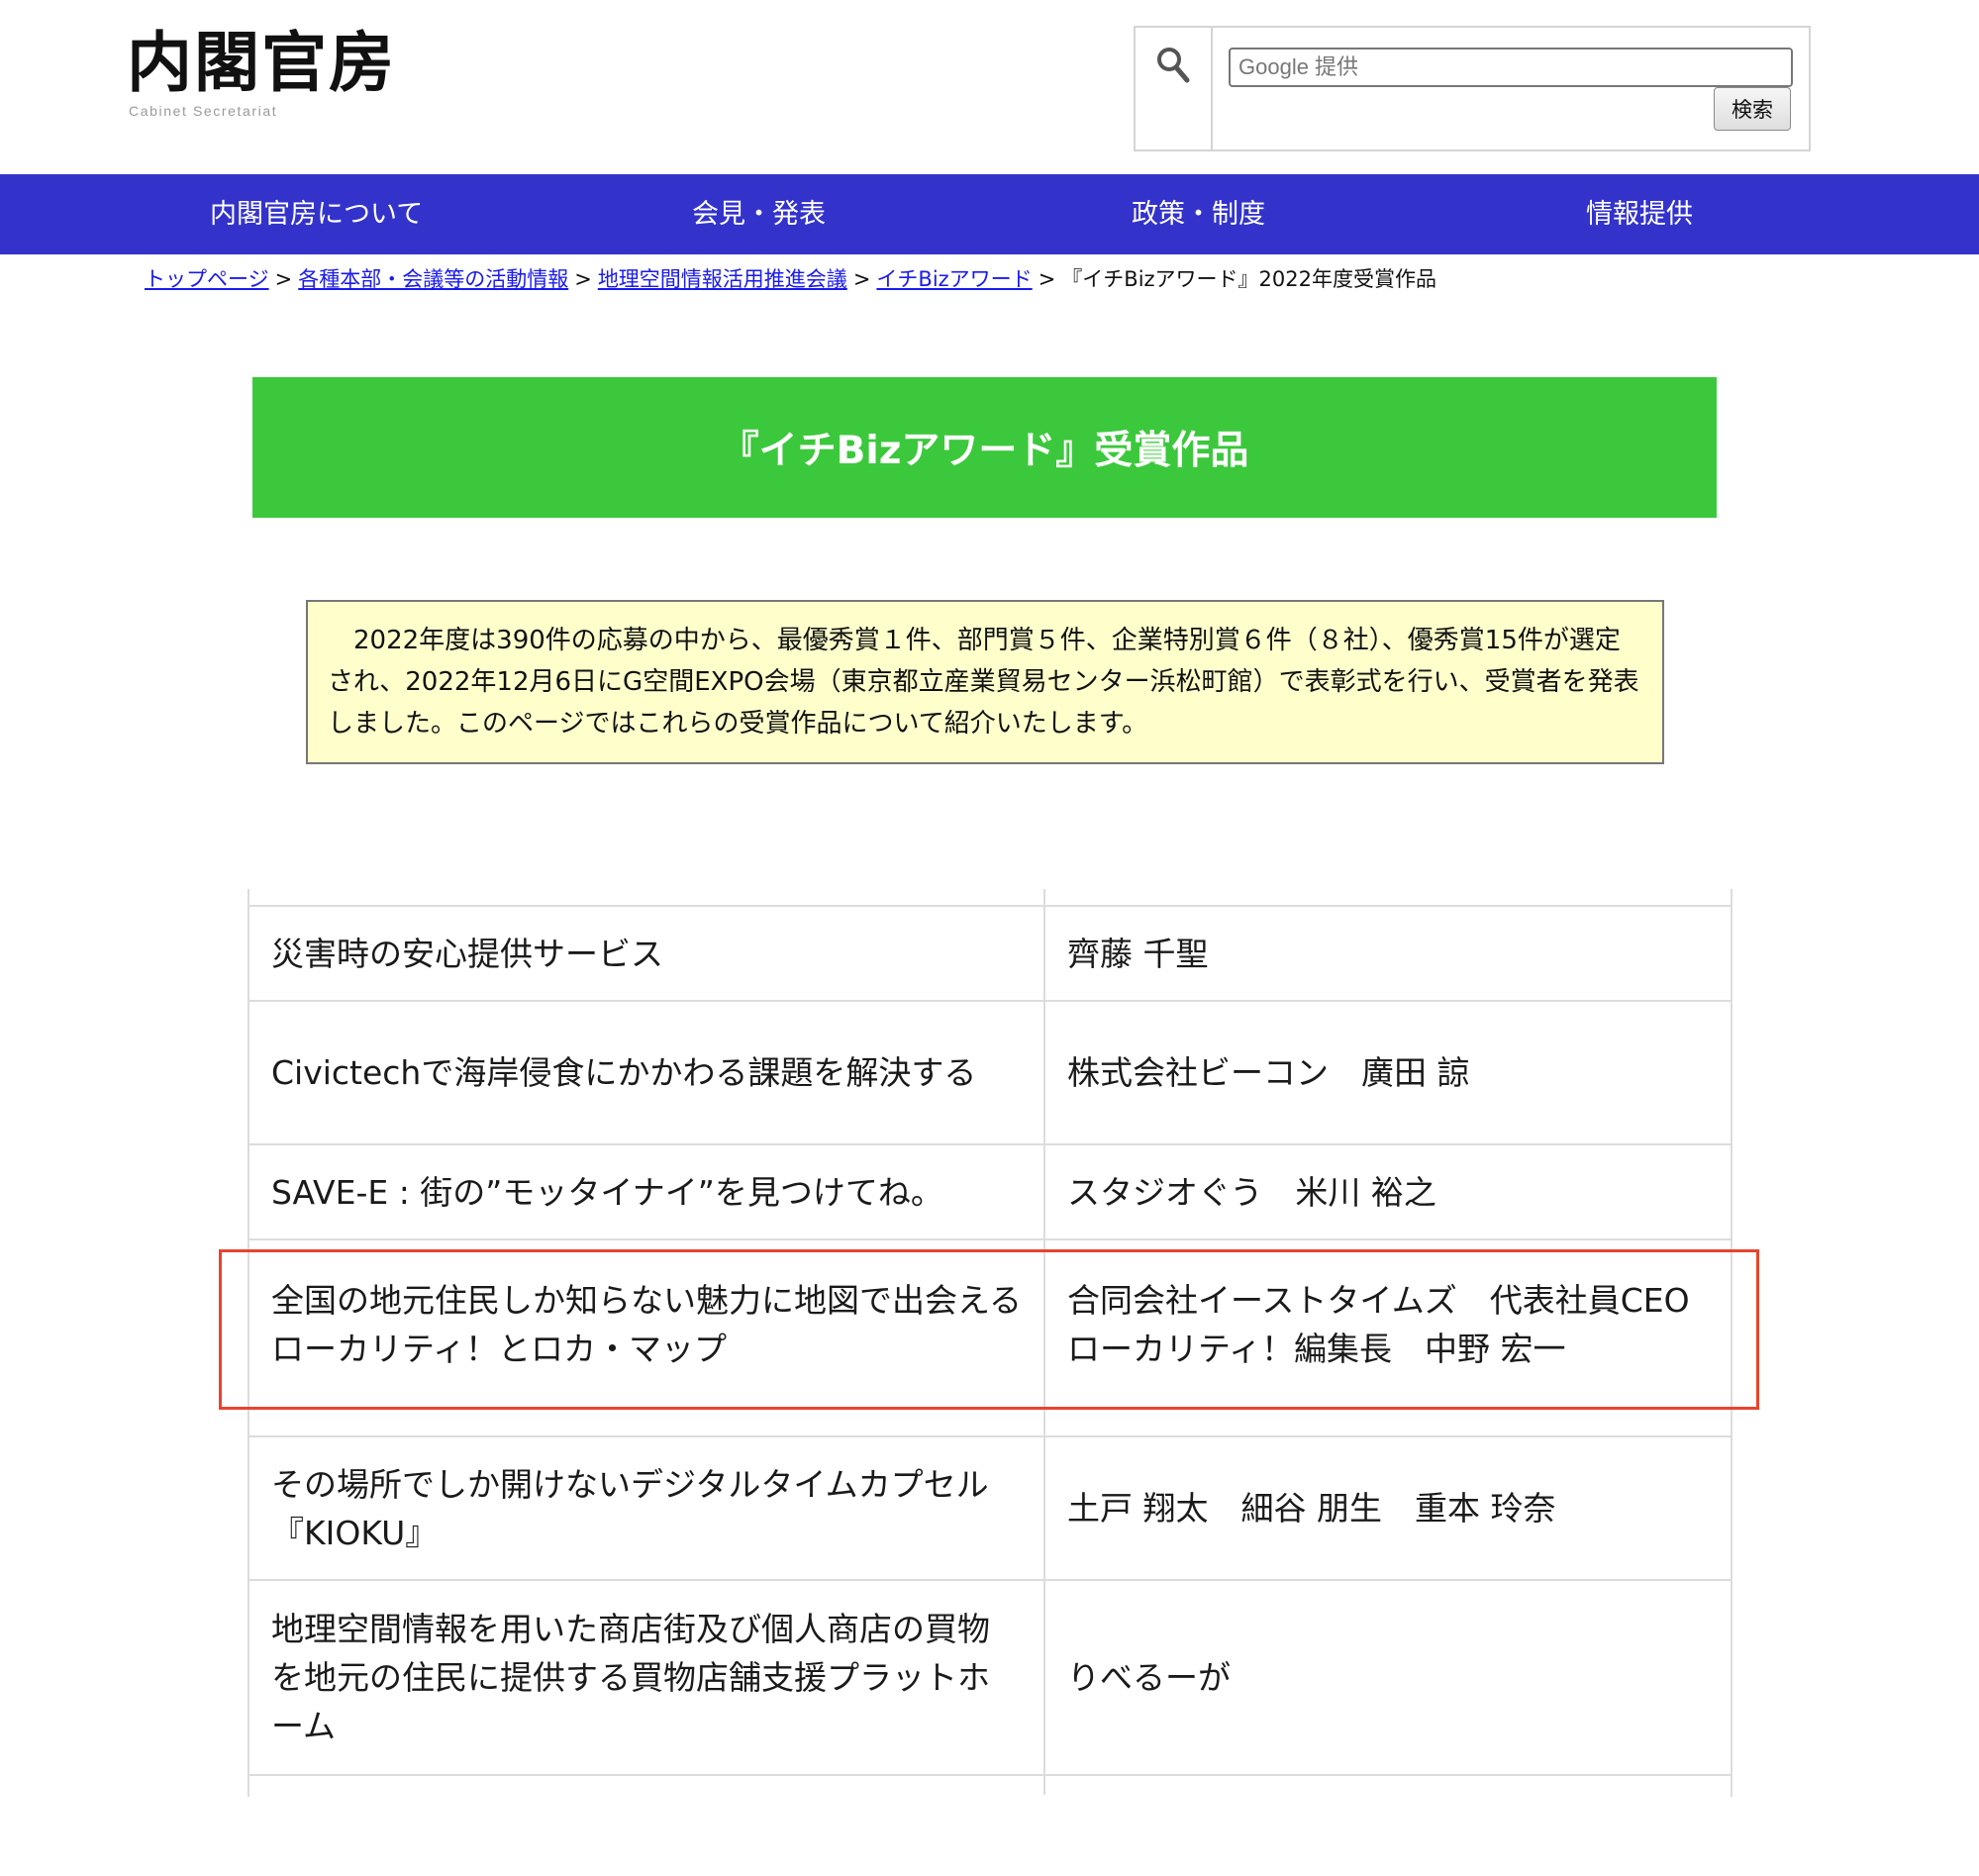 The height and width of the screenshot is (1876, 1979). Describe the element at coordinates (1752, 109) in the screenshot. I see `search-button: 検索` at that location.